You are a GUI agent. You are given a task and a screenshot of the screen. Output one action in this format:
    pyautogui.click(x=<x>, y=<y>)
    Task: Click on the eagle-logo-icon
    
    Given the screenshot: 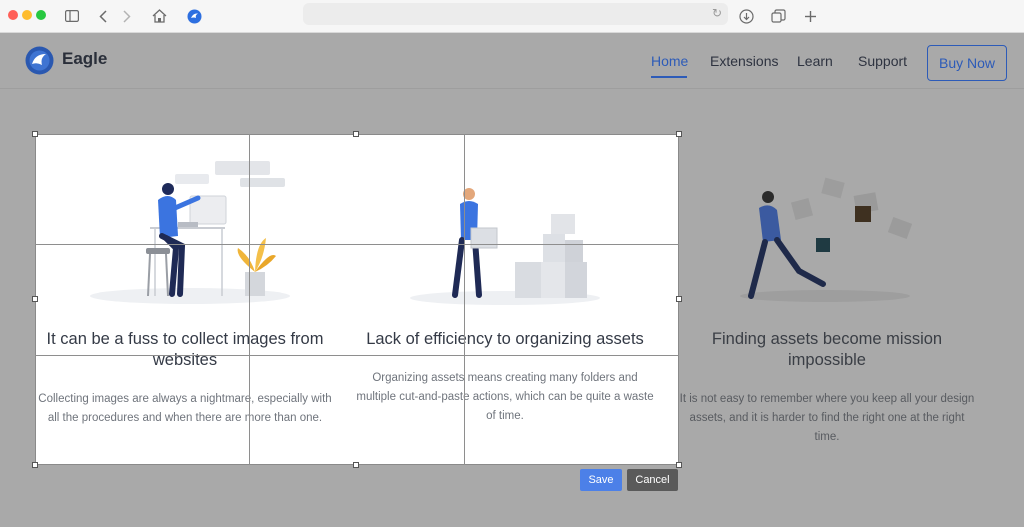 What is the action you would take?
    pyautogui.click(x=39, y=60)
    